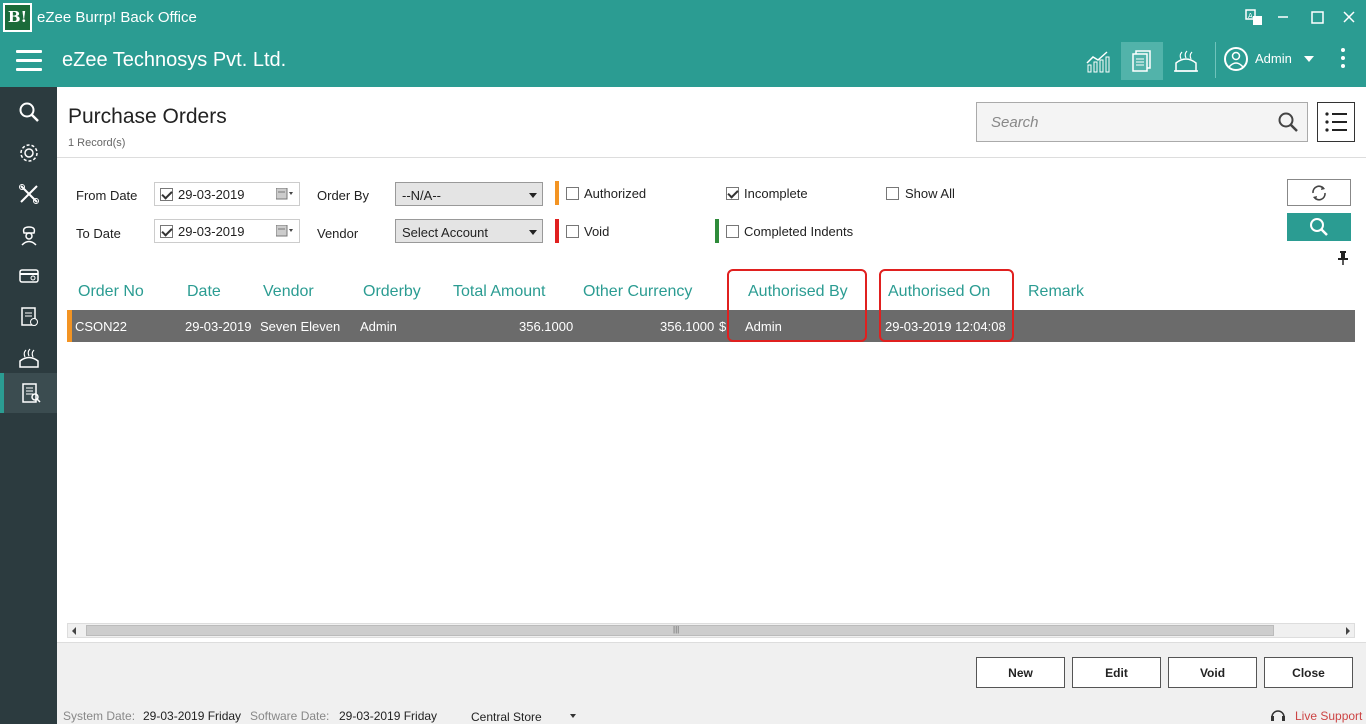 This screenshot has height=724, width=1366. I want to click on incomplete-label: Incomplete, so click(776, 193).